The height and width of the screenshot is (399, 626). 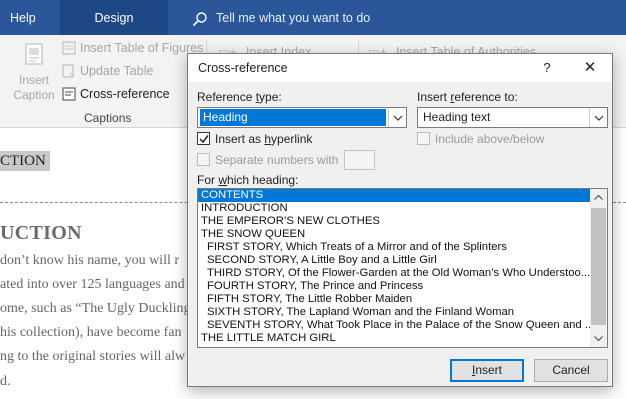 I want to click on checkmark-icon, so click(x=204, y=139).